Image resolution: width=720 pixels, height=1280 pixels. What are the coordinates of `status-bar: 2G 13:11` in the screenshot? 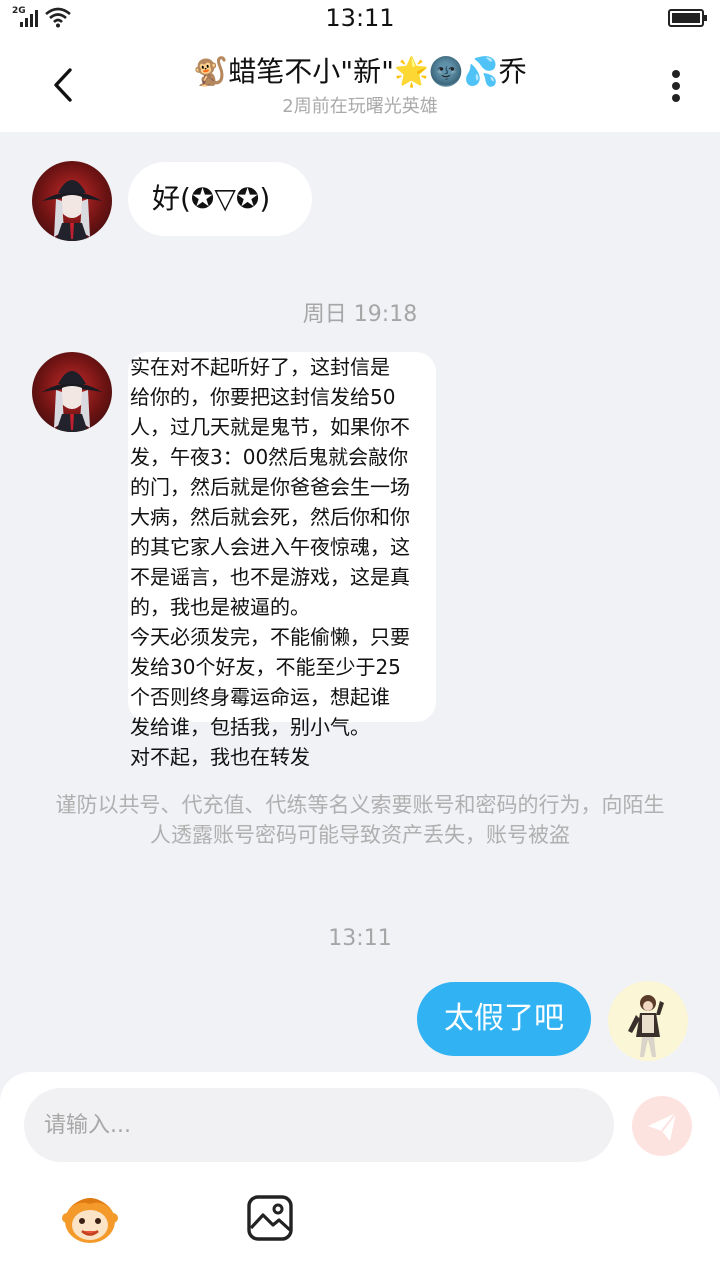 It's located at (360, 19).